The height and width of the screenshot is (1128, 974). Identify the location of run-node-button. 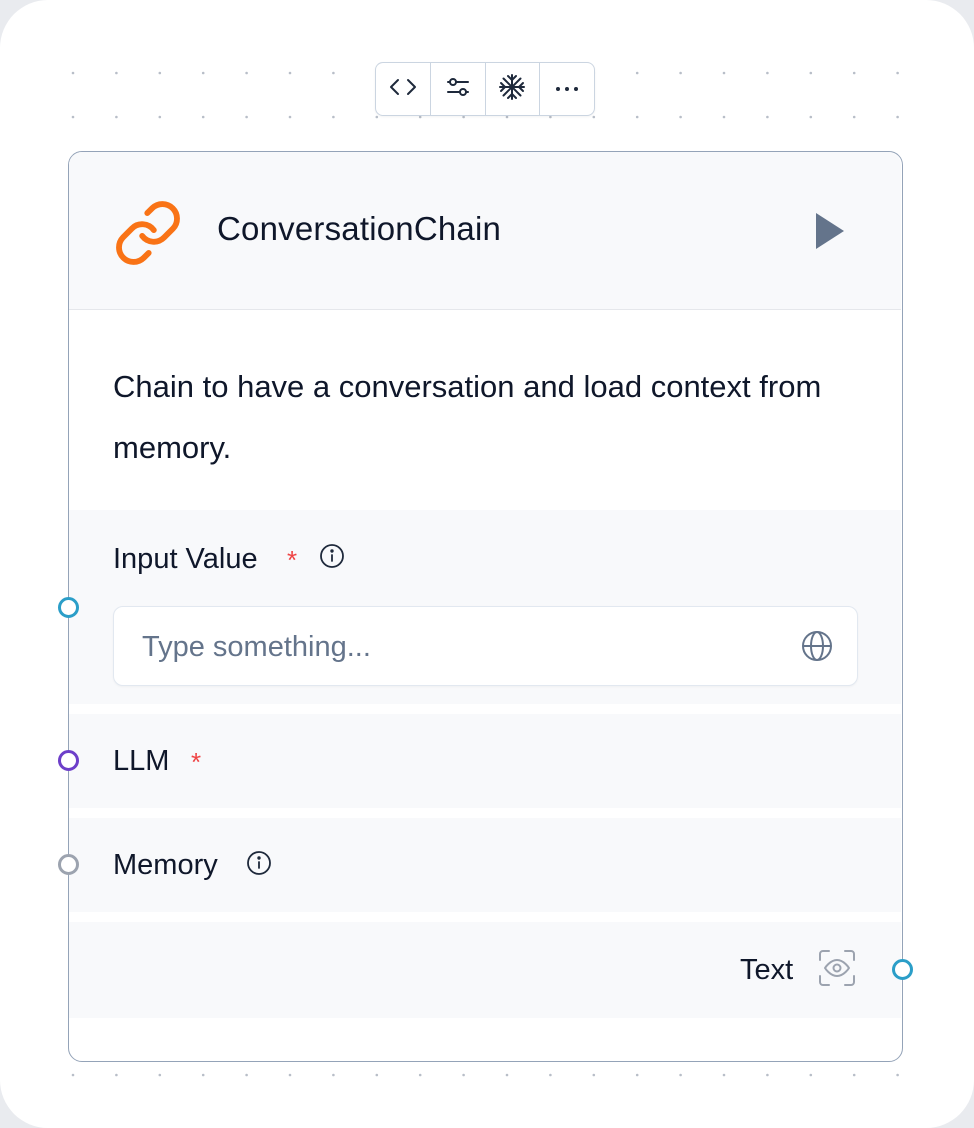
(829, 233).